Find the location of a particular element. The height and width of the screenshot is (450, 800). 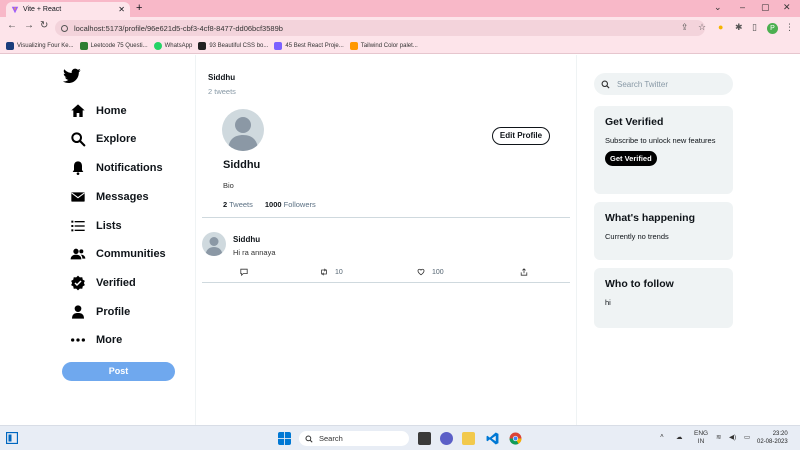

close-window-icon: ✕ is located at coordinates (787, 7).